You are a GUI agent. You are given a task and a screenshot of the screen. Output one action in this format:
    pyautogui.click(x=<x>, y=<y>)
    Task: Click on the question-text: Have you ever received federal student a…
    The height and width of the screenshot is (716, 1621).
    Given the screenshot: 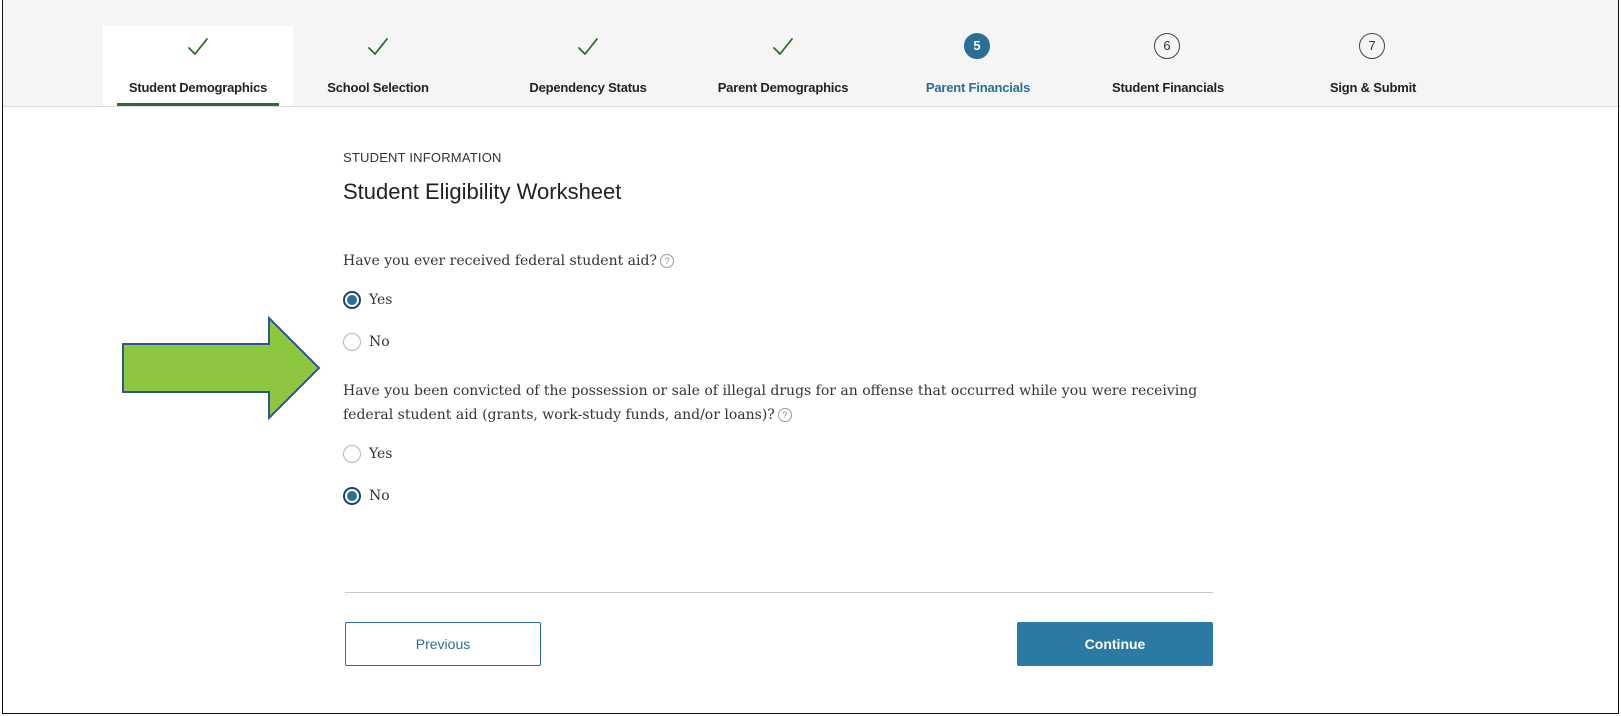 What is the action you would take?
    pyautogui.click(x=500, y=261)
    